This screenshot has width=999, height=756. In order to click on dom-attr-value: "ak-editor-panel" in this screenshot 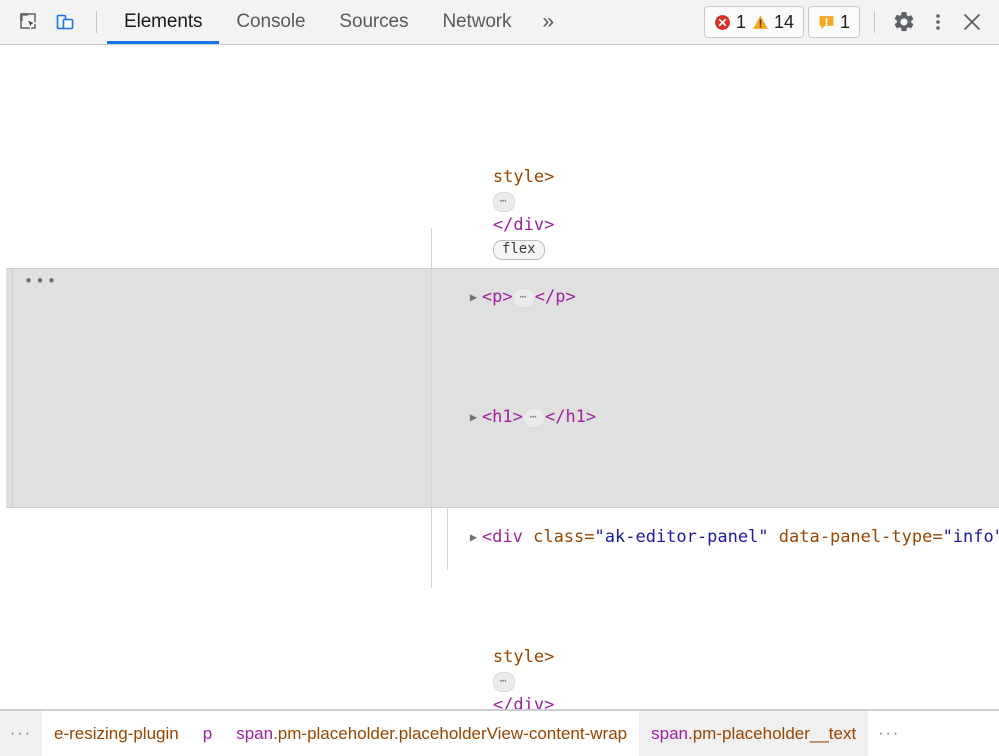, I will do `click(682, 537)`.